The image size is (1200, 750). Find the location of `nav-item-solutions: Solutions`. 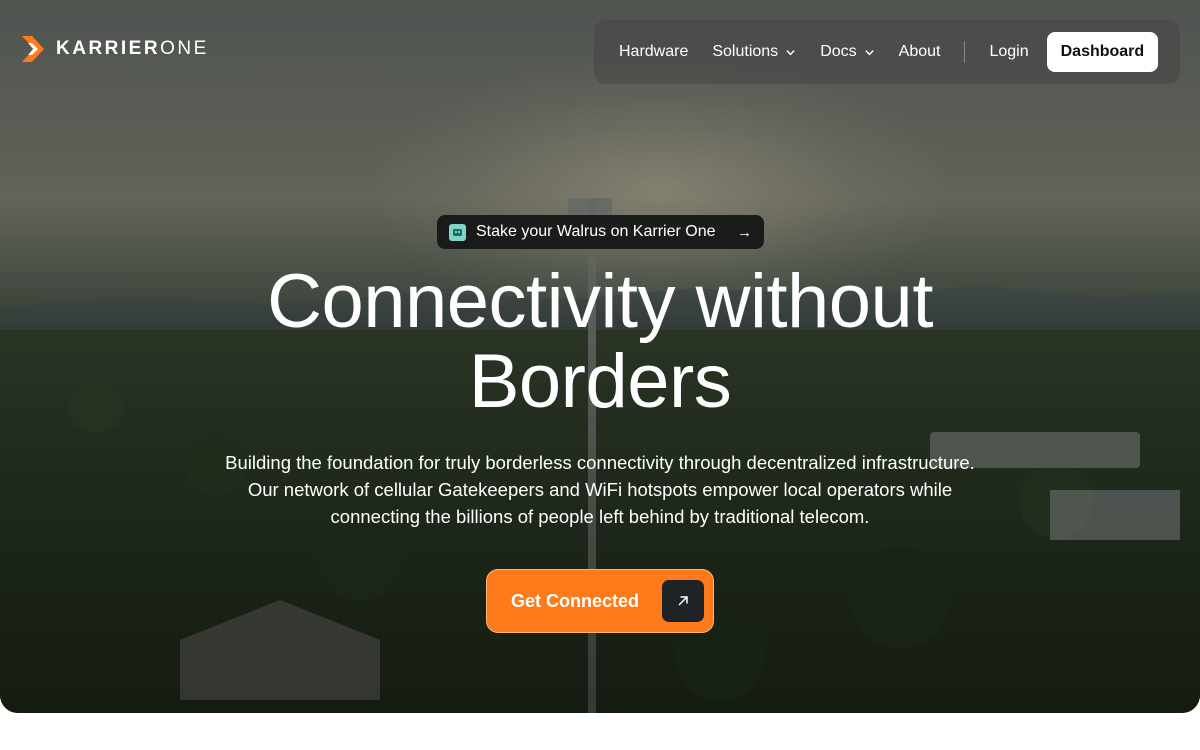

nav-item-solutions: Solutions is located at coordinates (754, 52).